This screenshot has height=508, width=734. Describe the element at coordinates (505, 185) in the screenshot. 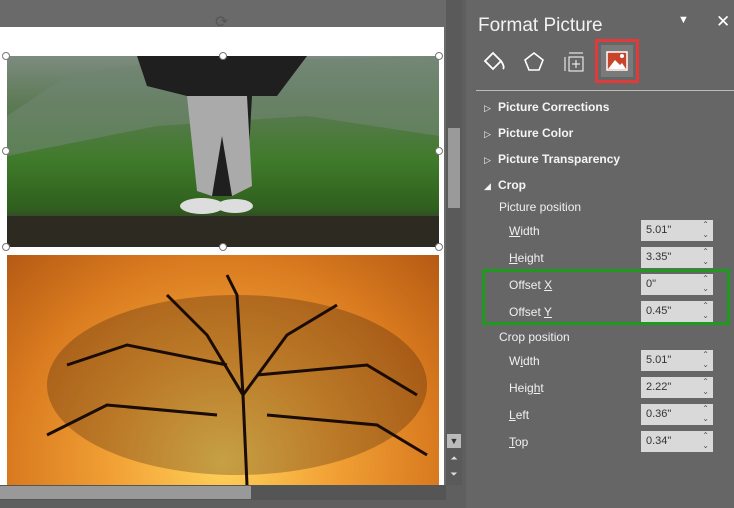

I see `section-crop: ◢ Crop` at that location.